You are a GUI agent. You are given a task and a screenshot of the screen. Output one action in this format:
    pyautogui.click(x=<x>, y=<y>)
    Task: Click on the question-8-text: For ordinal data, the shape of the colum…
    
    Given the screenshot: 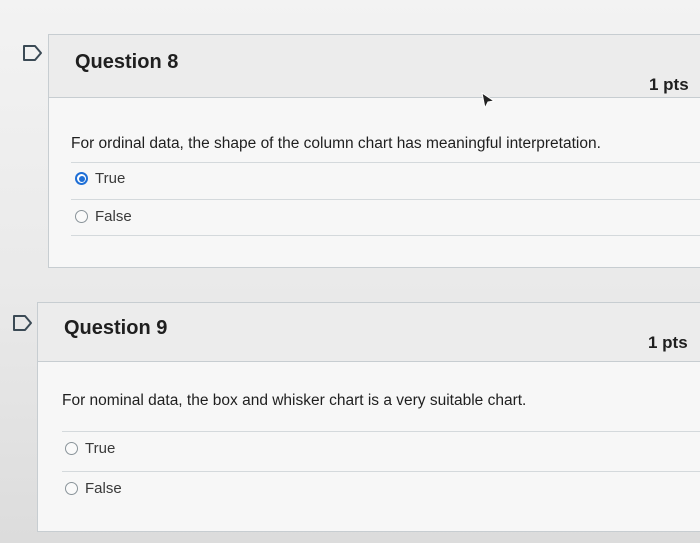 What is the action you would take?
    pyautogui.click(x=336, y=143)
    